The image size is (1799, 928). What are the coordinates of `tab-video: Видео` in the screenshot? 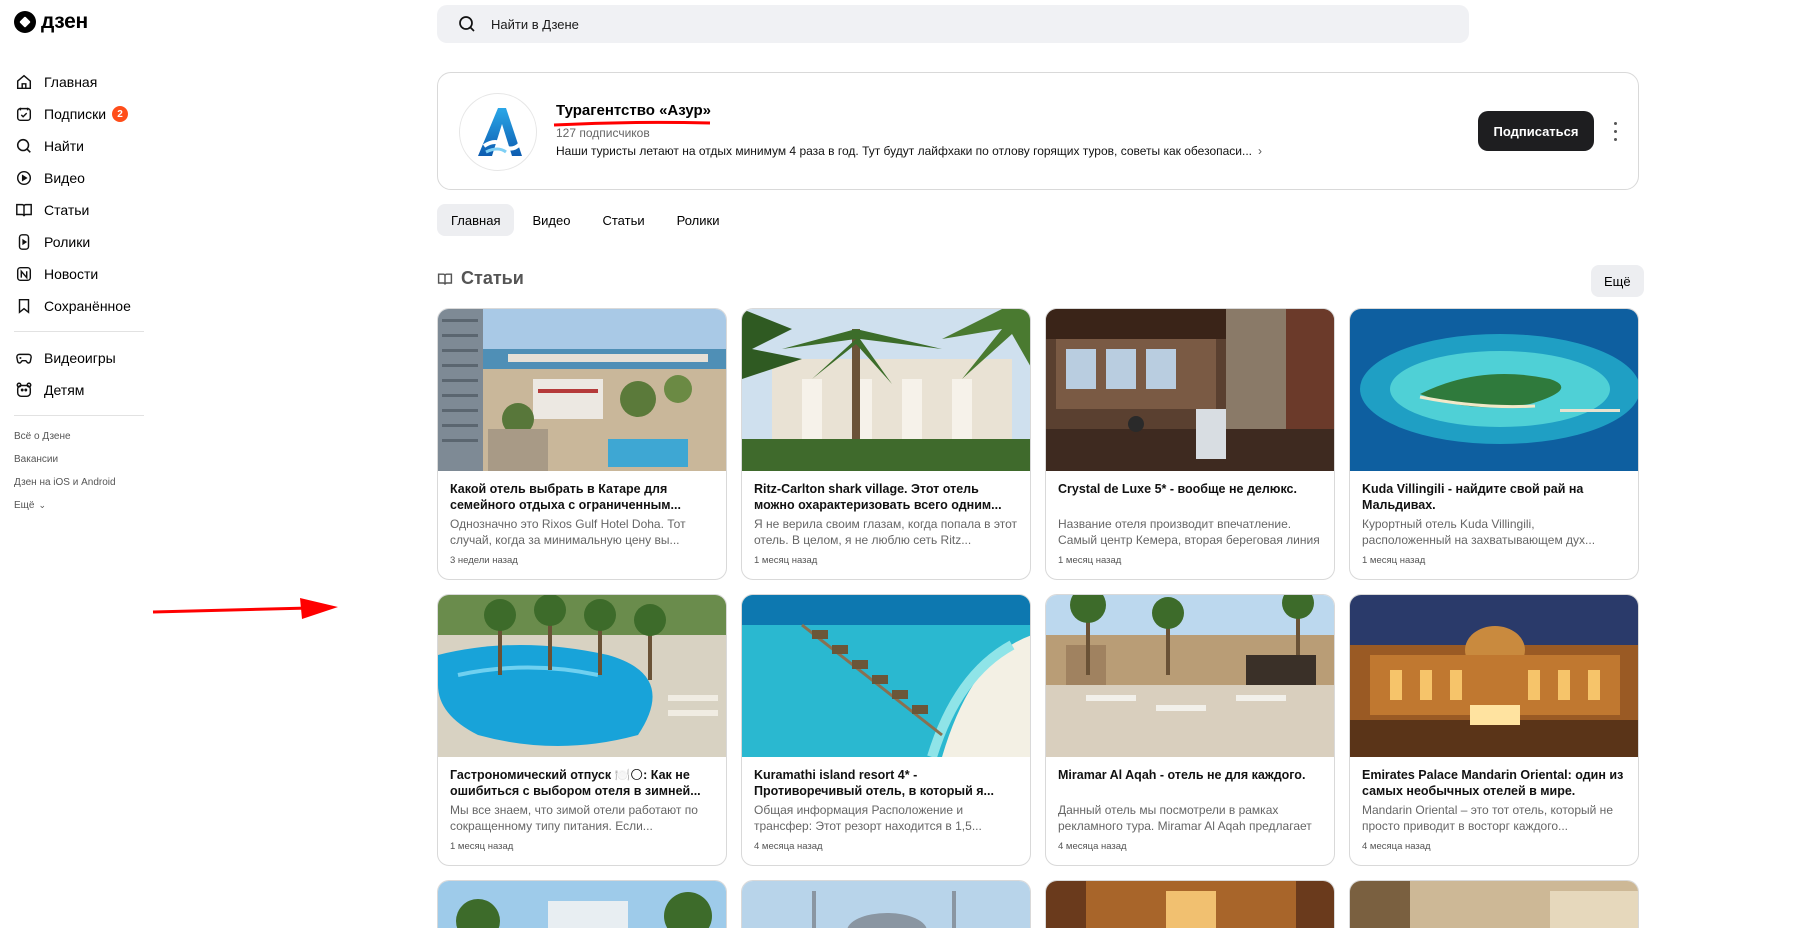 It's located at (551, 220).